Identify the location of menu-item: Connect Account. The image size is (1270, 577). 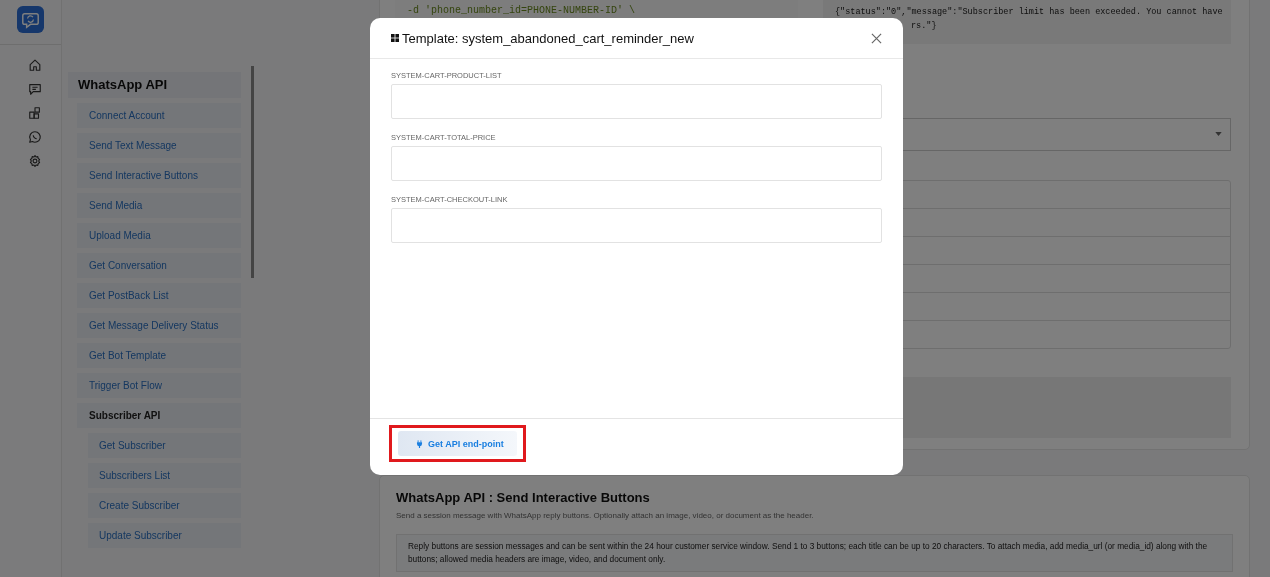
(159, 115).